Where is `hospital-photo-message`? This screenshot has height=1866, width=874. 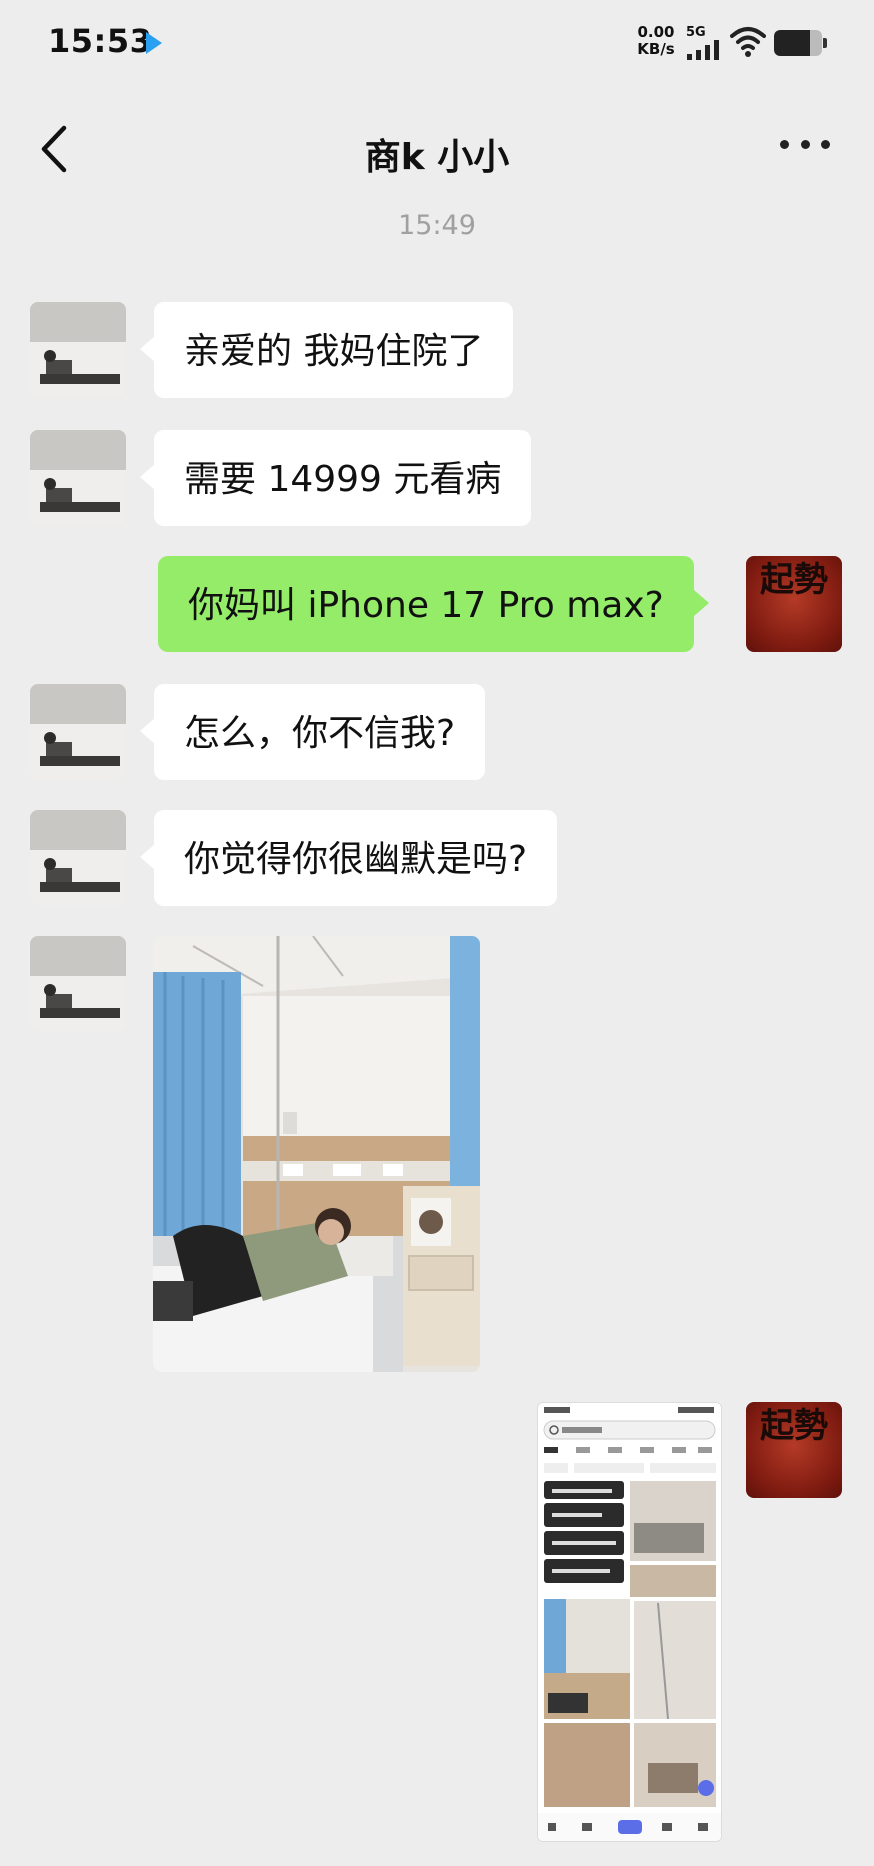
hospital-photo-message is located at coordinates (316, 1154).